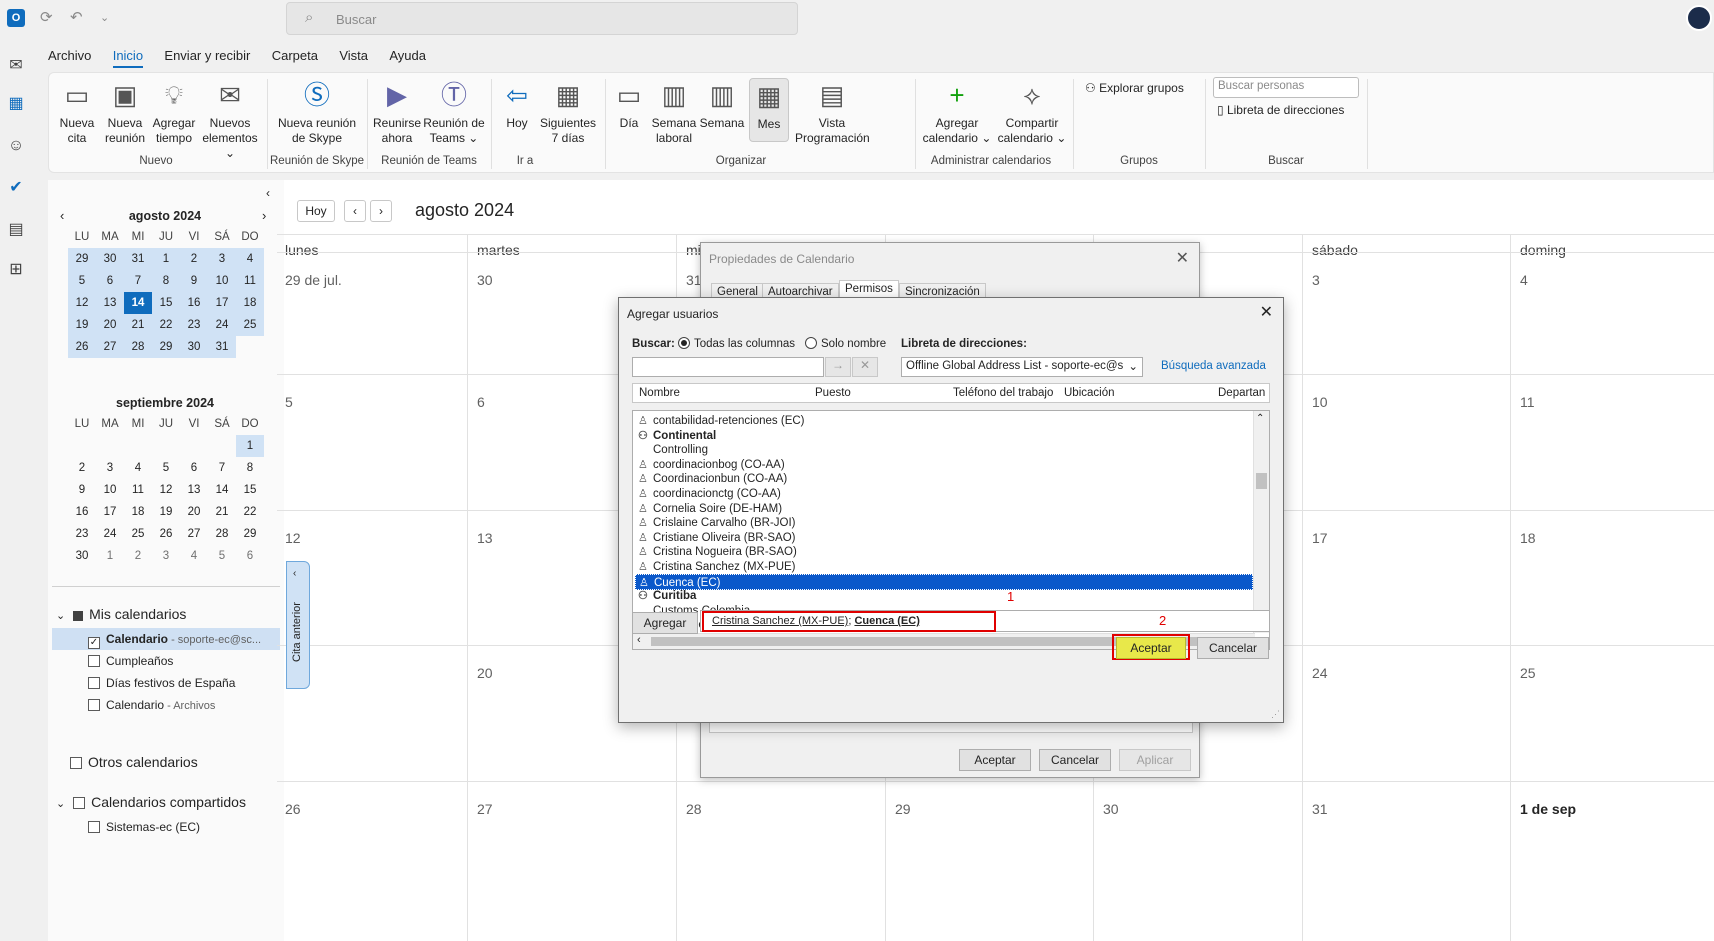 The width and height of the screenshot is (1714, 941). Describe the element at coordinates (316, 211) in the screenshot. I see `hoy-nav-button: Hoy` at that location.